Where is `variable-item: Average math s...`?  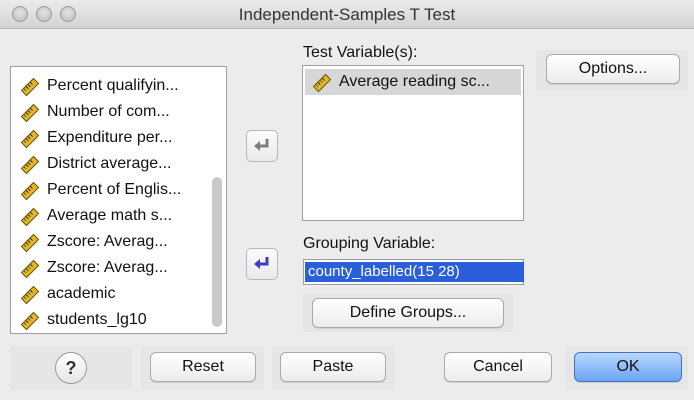 variable-item: Average math s... is located at coordinates (108, 216).